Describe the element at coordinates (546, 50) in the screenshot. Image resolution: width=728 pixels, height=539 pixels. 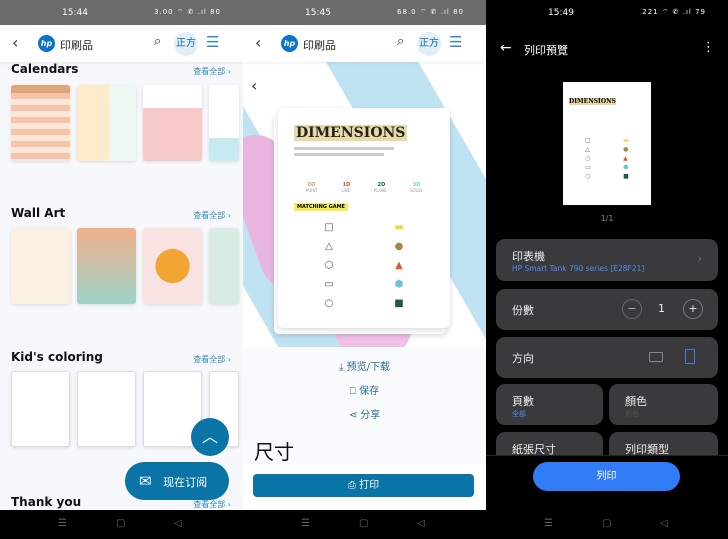
I see `page-title: 列印預覽` at that location.